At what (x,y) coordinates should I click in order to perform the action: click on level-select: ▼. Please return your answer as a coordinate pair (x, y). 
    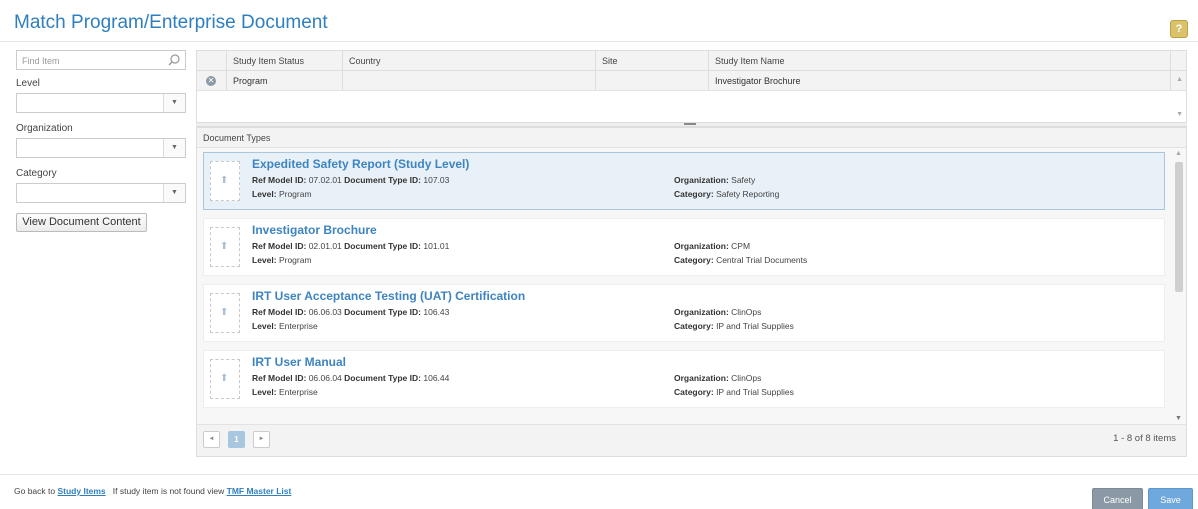
    Looking at the image, I should click on (101, 103).